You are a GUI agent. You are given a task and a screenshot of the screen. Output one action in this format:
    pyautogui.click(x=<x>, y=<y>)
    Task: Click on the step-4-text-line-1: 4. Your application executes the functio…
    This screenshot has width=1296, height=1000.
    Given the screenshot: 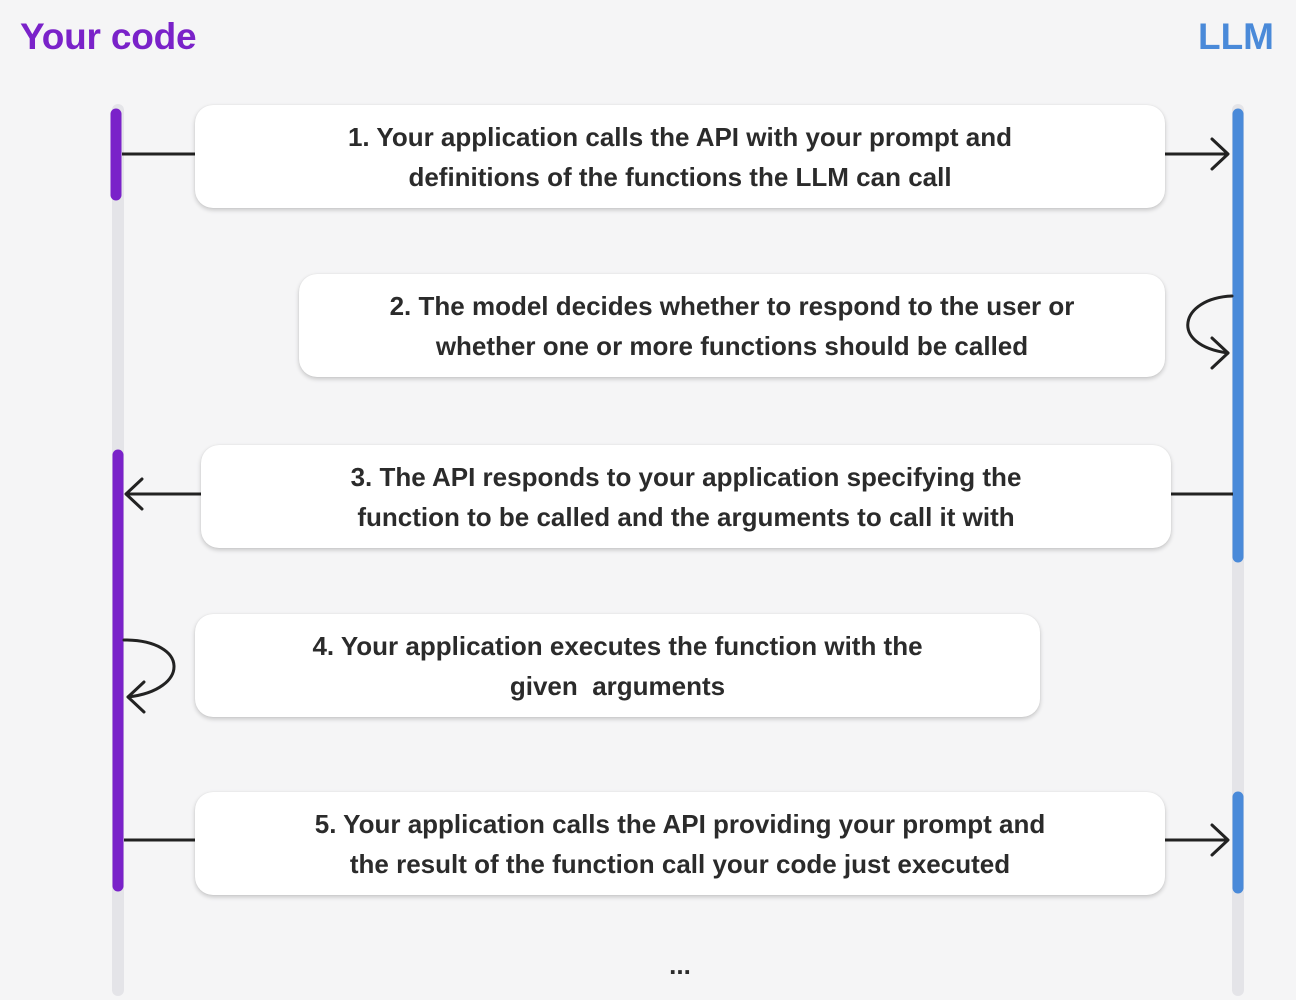 What is the action you would take?
    pyautogui.click(x=617, y=645)
    